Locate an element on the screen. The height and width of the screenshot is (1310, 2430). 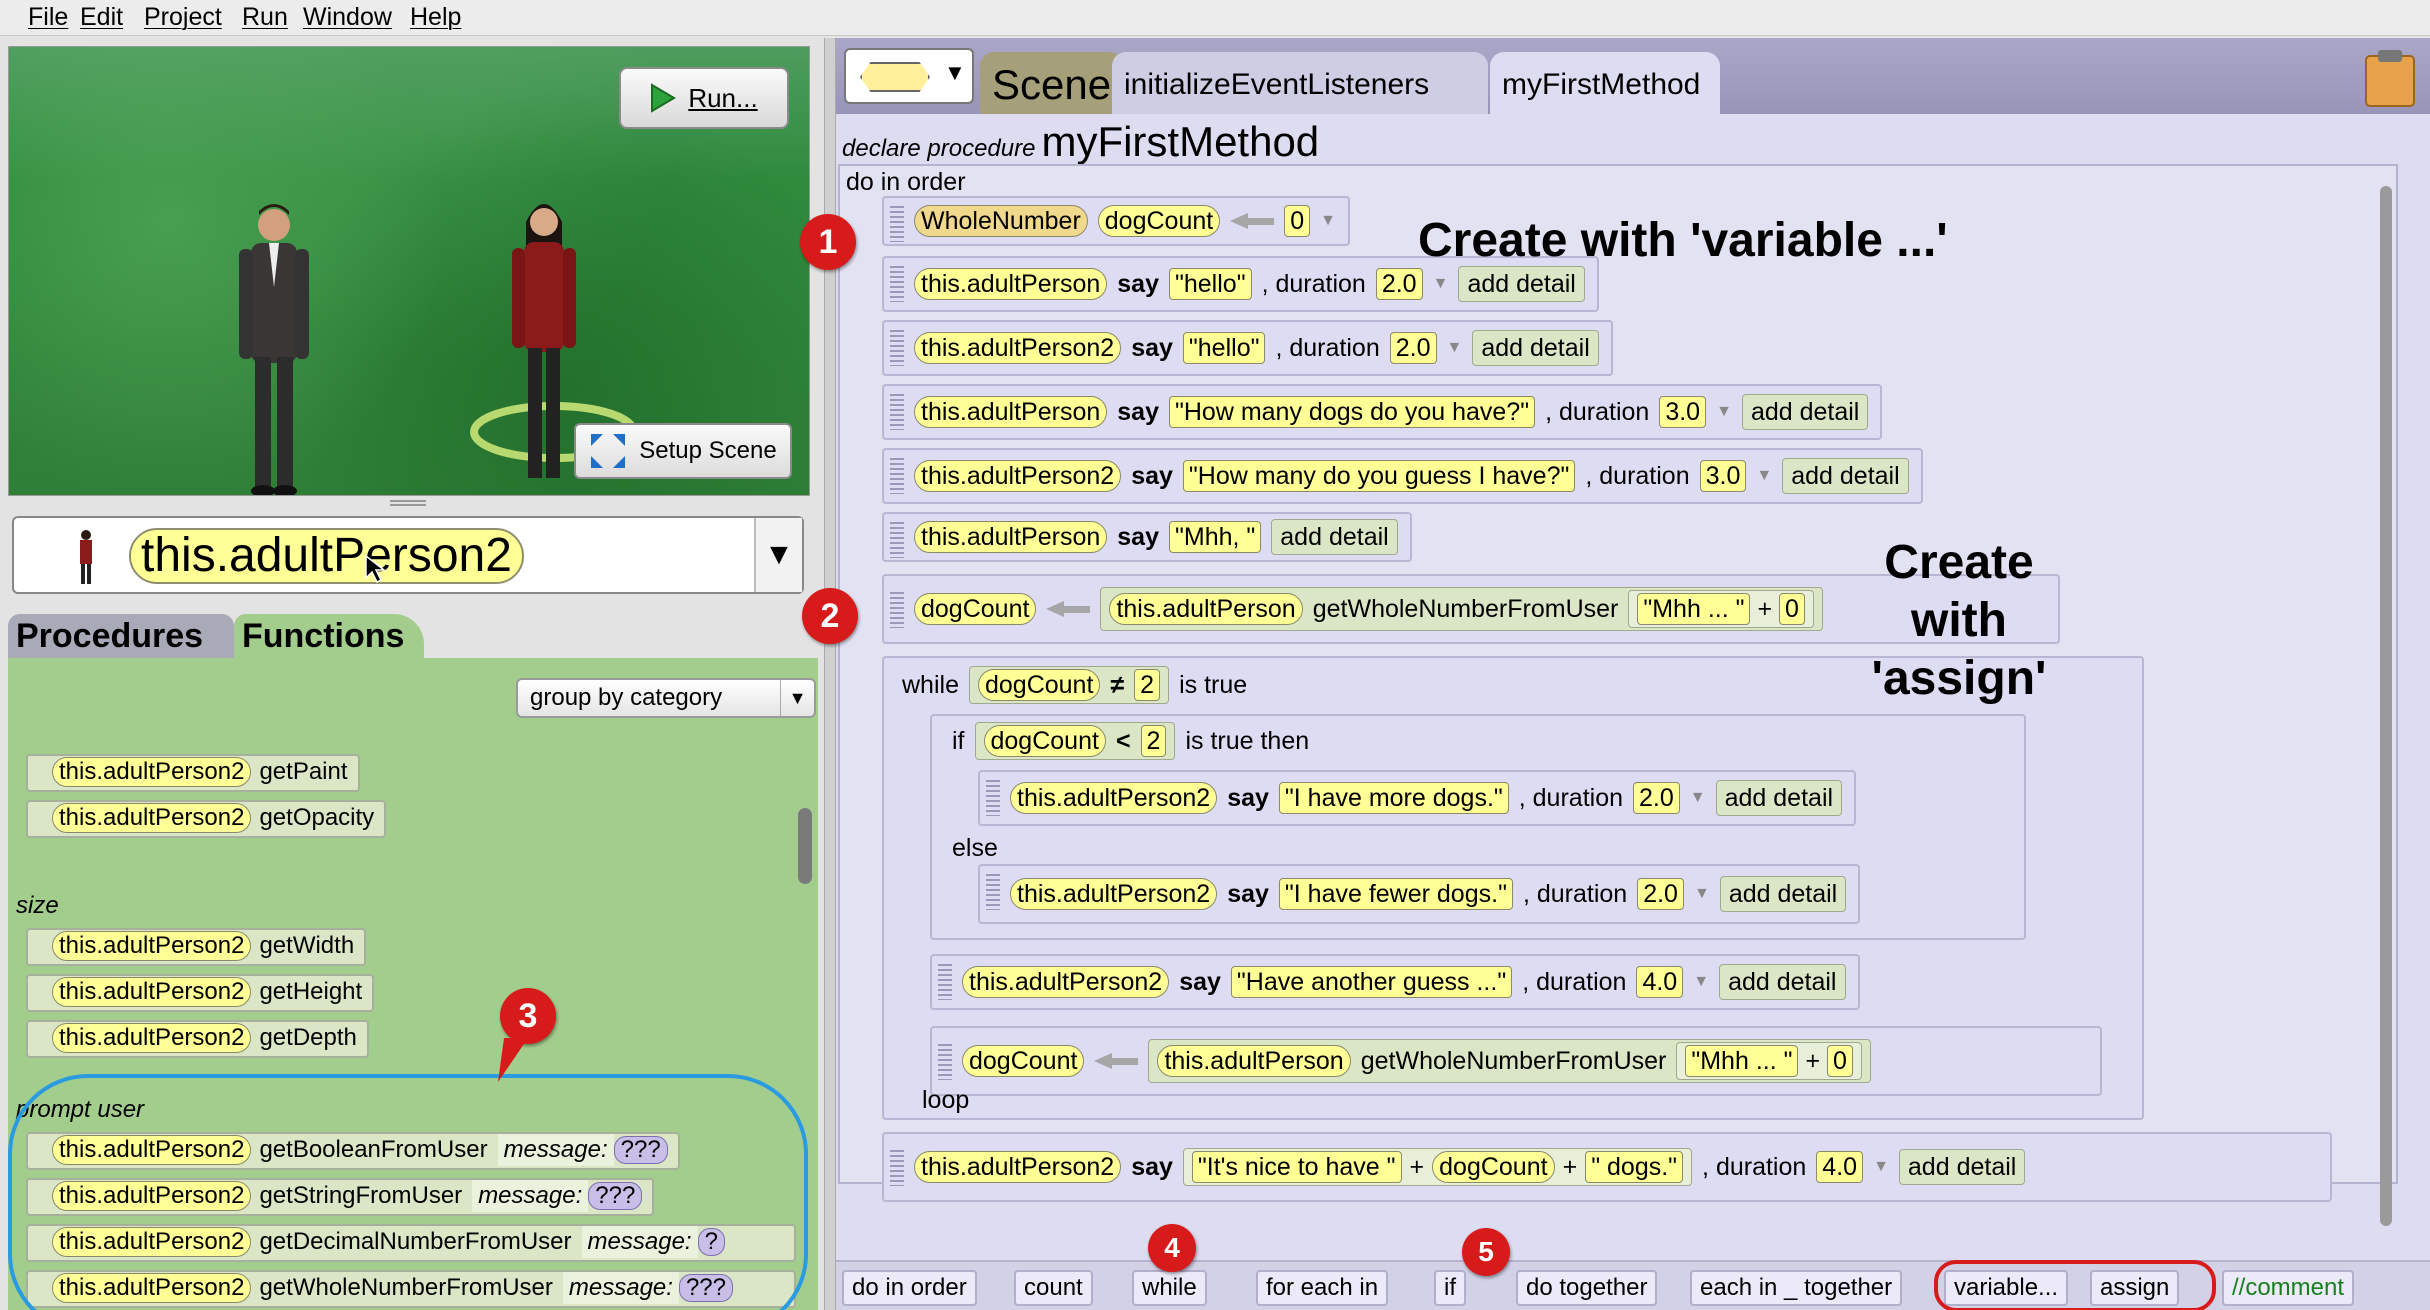
function-tile-getheight: this.adultPerson2 getHeight is located at coordinates (200, 993).